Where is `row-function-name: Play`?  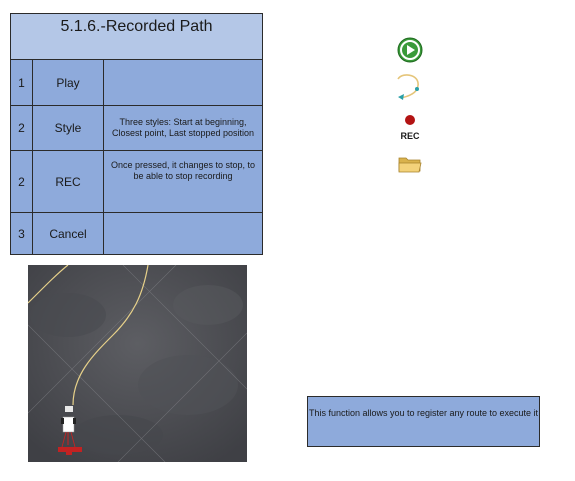
row-function-name: Play is located at coordinates (68, 82).